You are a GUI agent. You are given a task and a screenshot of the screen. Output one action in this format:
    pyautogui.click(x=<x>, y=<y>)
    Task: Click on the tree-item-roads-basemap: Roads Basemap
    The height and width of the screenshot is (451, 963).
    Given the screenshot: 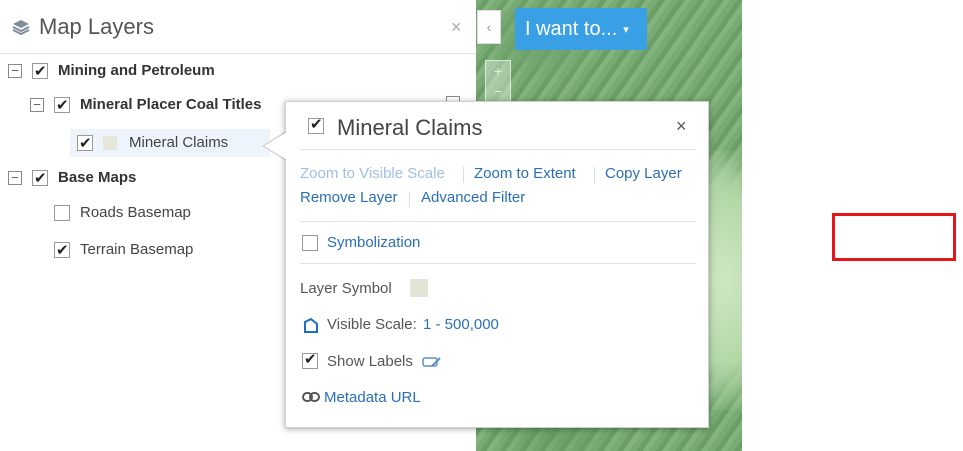 What is the action you would take?
    pyautogui.click(x=122, y=213)
    